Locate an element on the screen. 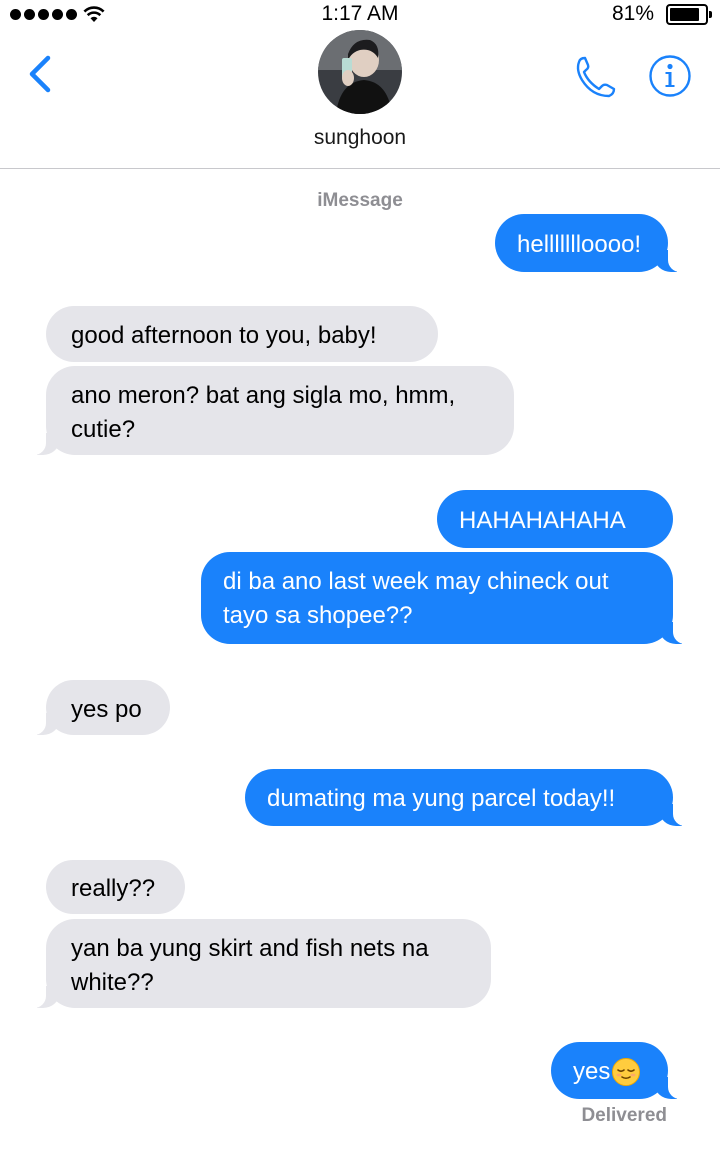  message-text: hellllllloooo! is located at coordinates (579, 244).